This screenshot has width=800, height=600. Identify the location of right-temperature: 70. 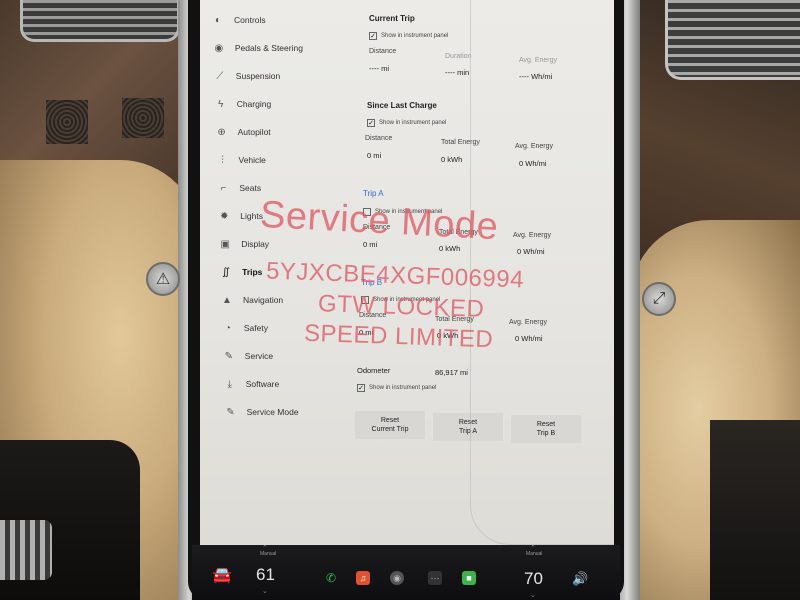
(533, 579).